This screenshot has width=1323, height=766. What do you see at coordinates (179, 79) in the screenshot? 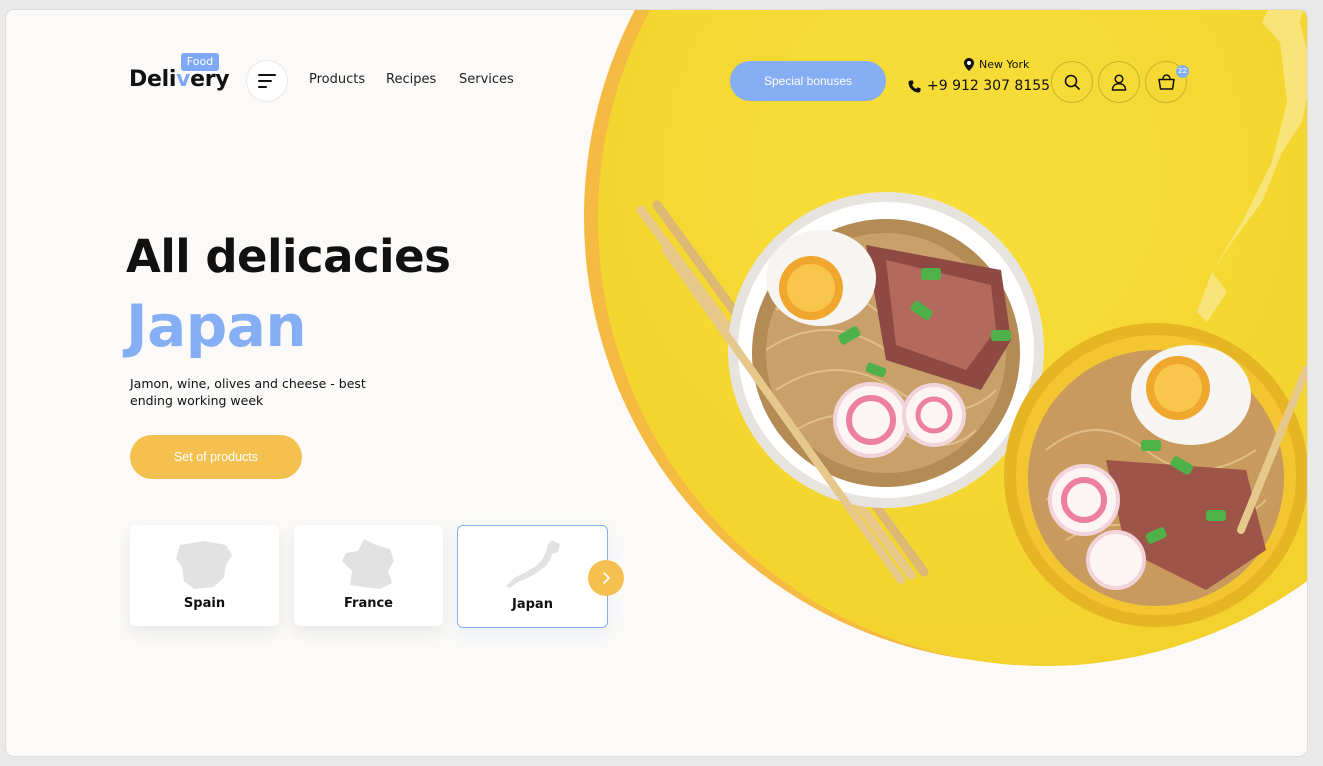
I see `logo-wordmark: Delivery` at bounding box center [179, 79].